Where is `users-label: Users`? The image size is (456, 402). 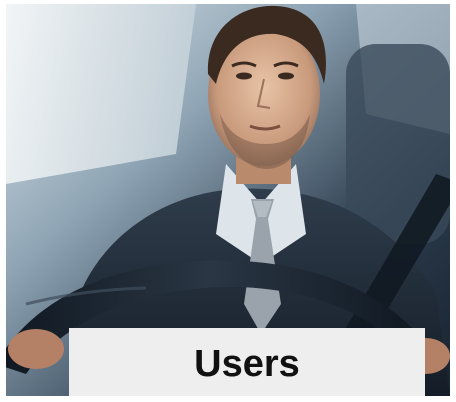
users-label: Users is located at coordinates (247, 363).